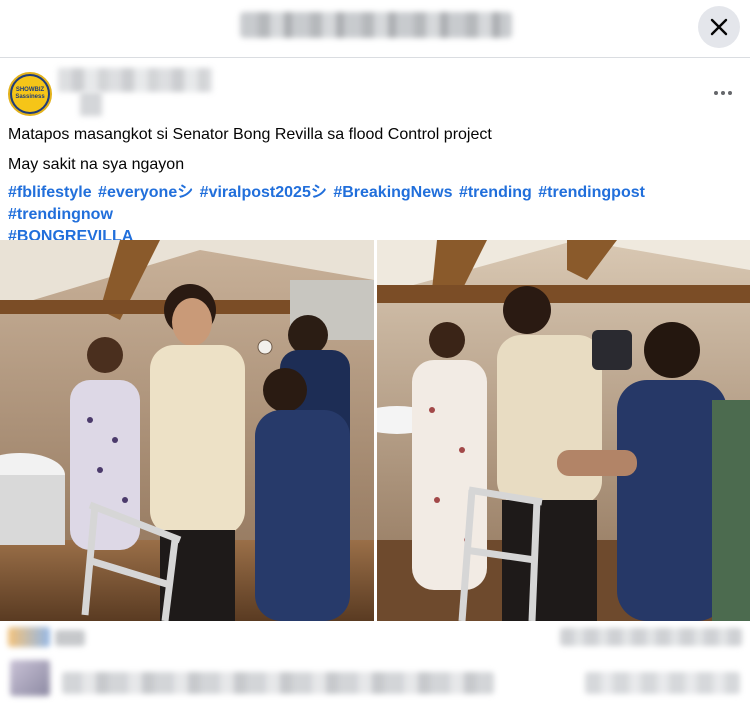 The image size is (750, 715). Describe the element at coordinates (145, 192) in the screenshot. I see `hashtag-link: #everyoneシ` at that location.